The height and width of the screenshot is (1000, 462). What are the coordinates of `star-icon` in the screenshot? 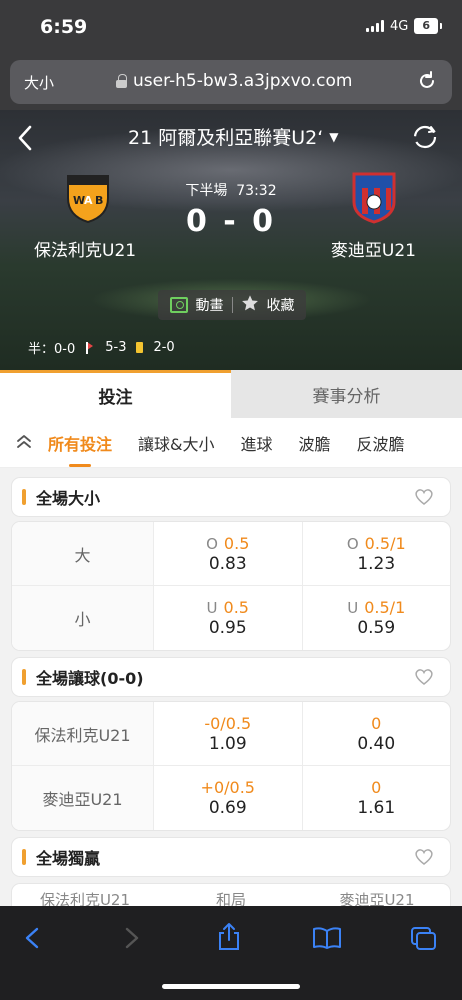 It's located at (250, 305).